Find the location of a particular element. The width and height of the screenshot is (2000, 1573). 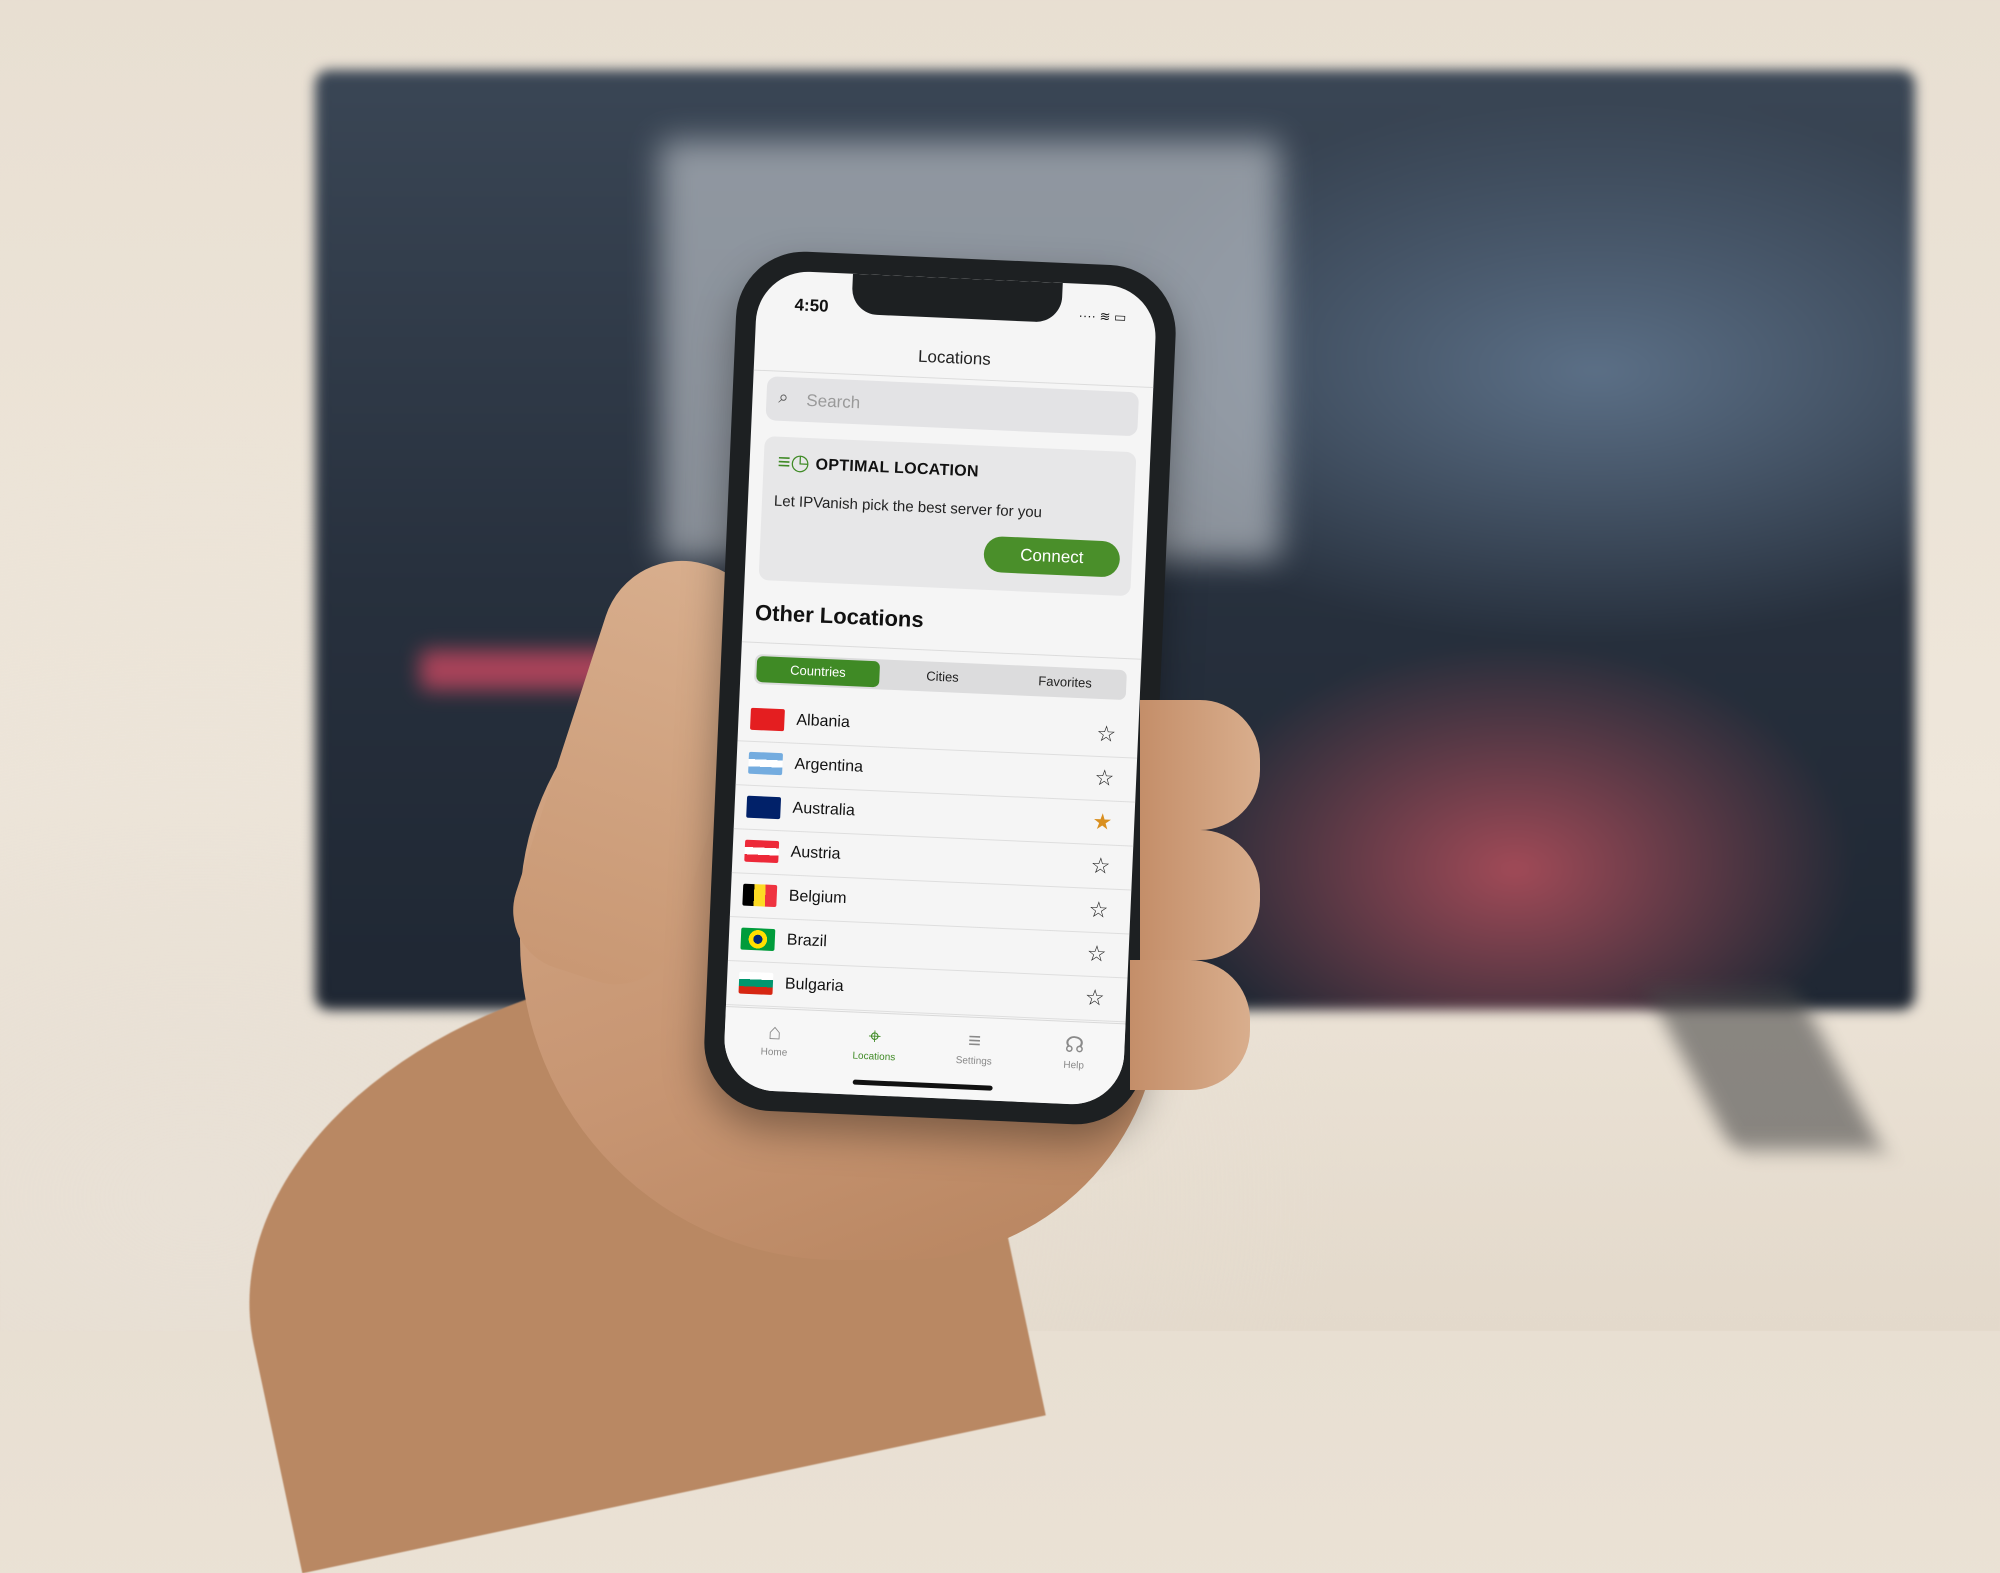

location-type-tabs: Countries Cities Favorites is located at coordinates (940, 677).